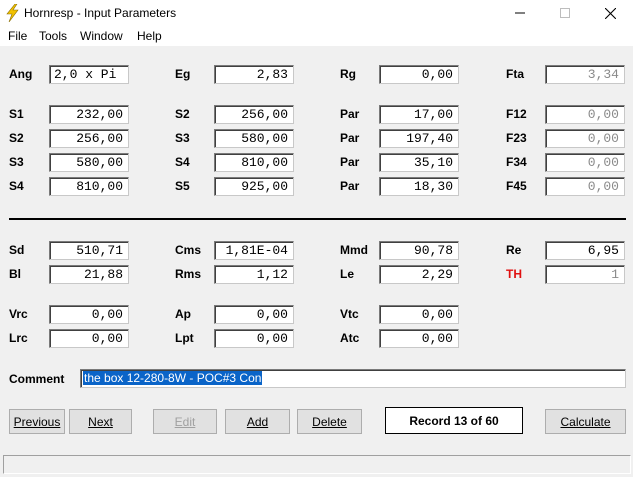 Image resolution: width=633 pixels, height=477 pixels. I want to click on param-label-fta: Fta, so click(515, 74).